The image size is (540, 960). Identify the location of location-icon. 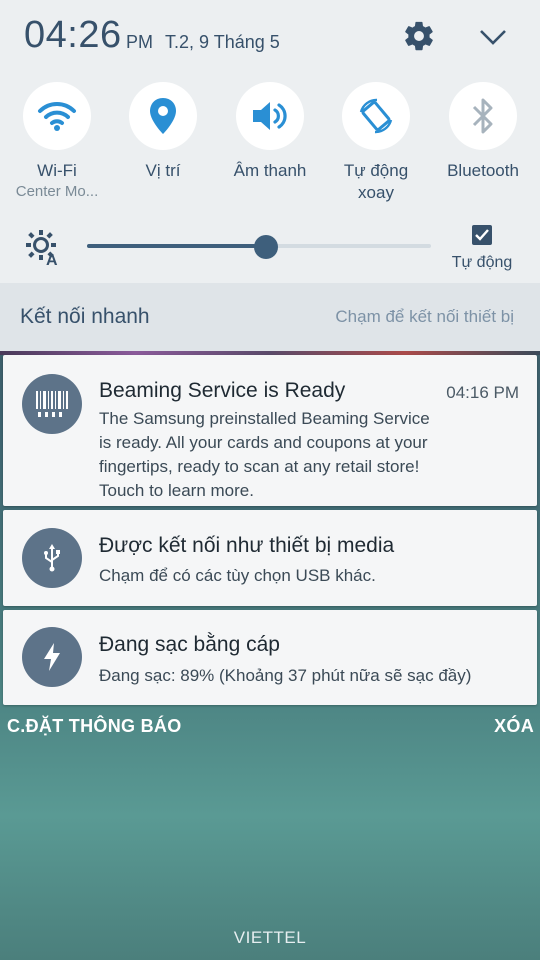
(163, 116).